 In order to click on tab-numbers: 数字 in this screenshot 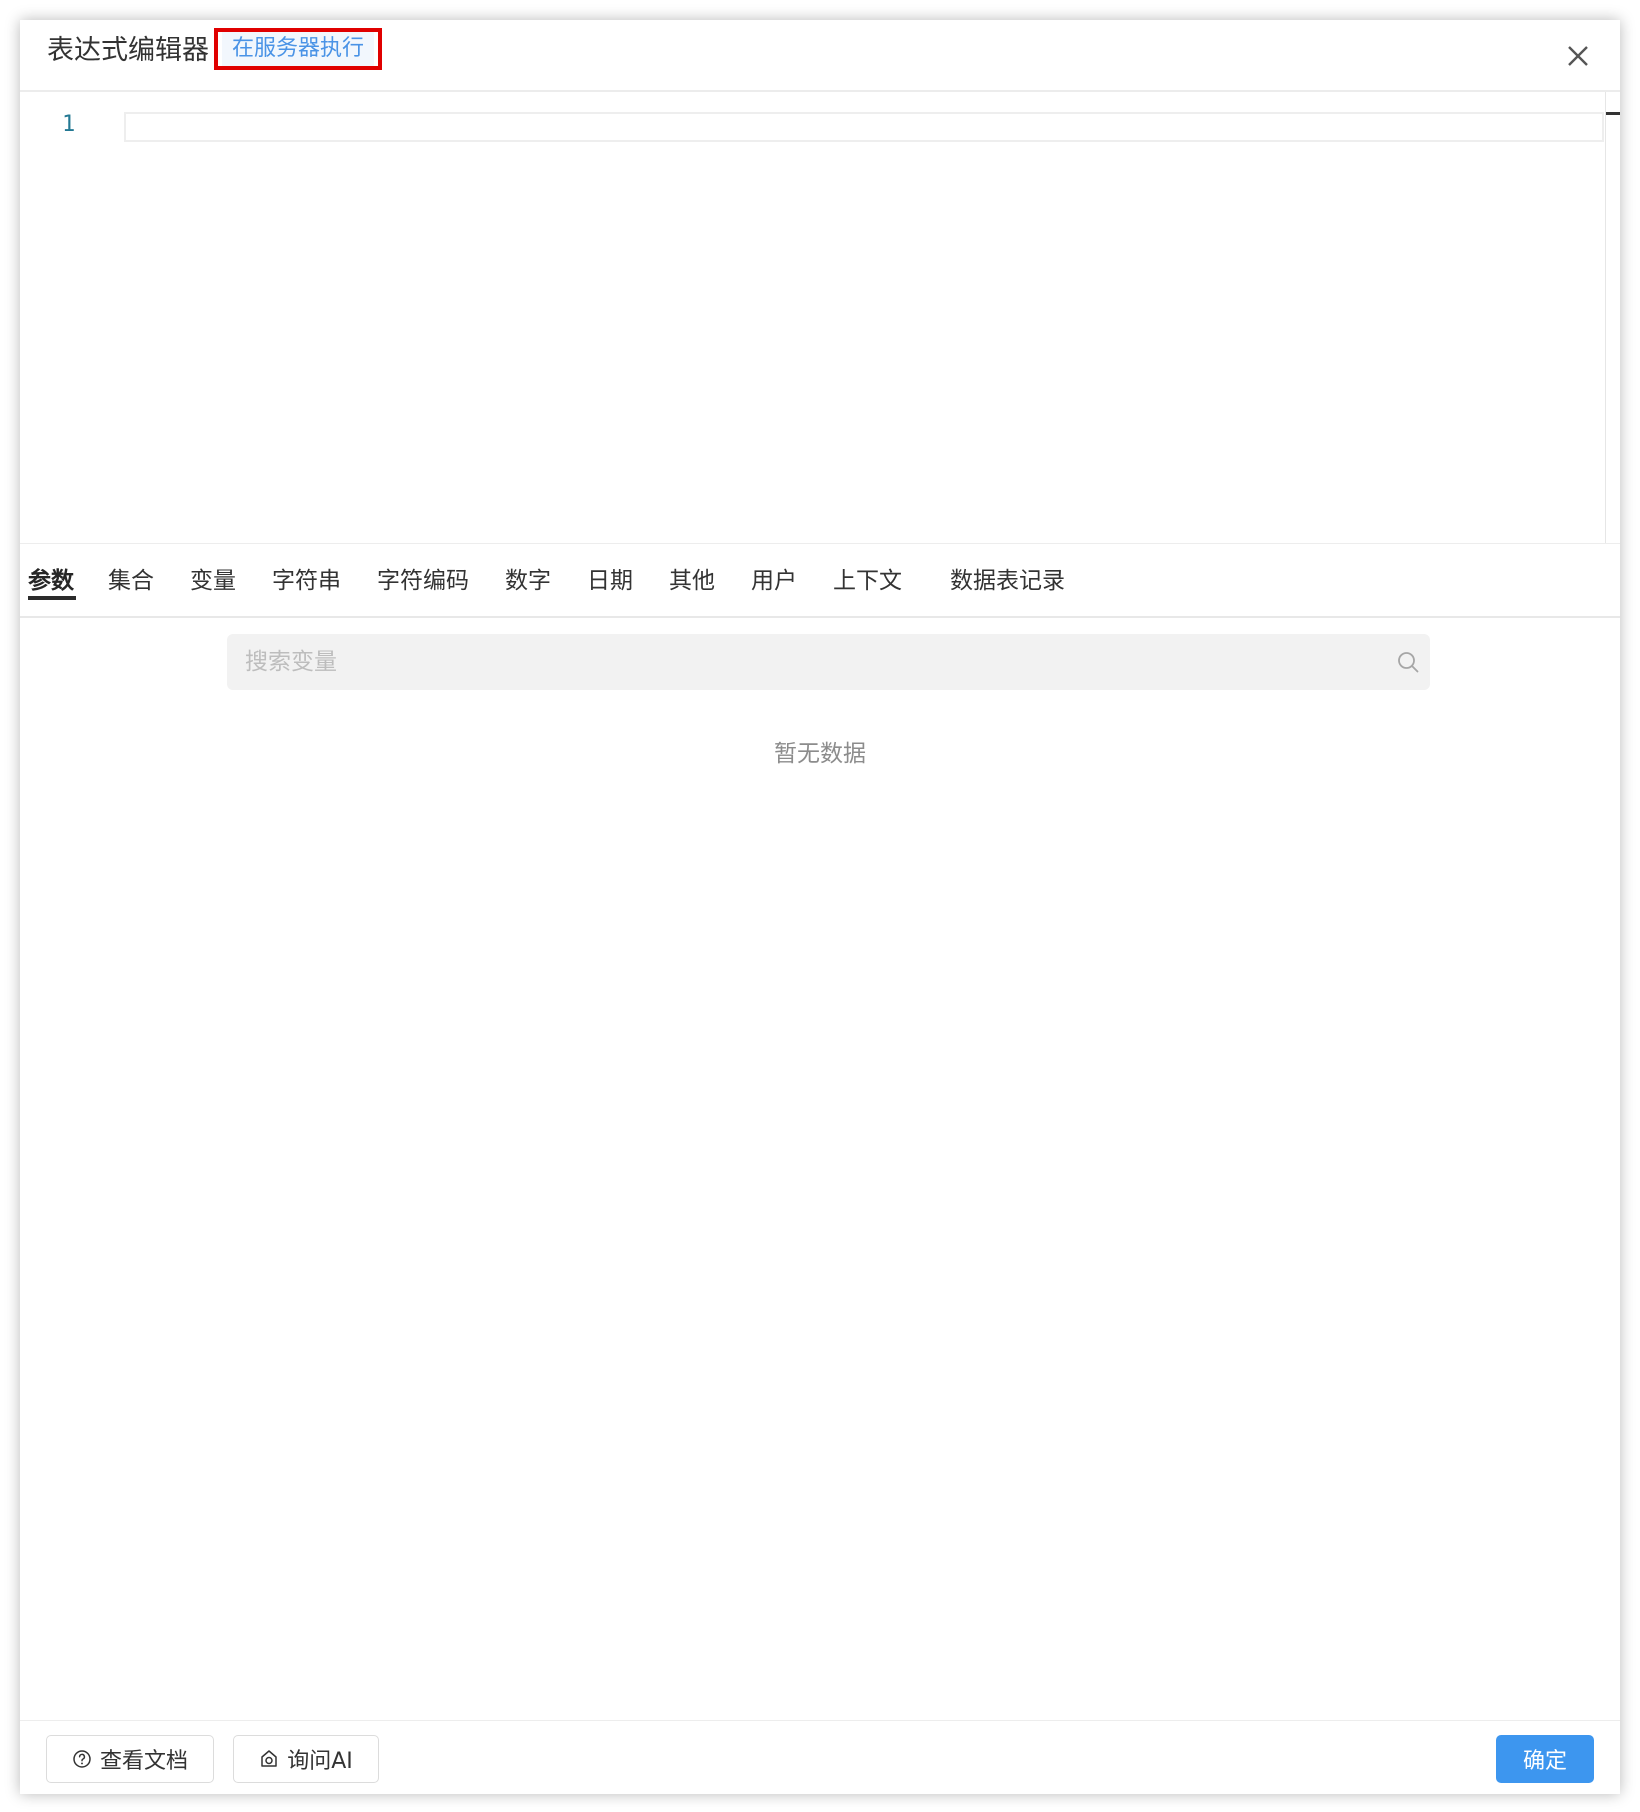, I will do `click(528, 581)`.